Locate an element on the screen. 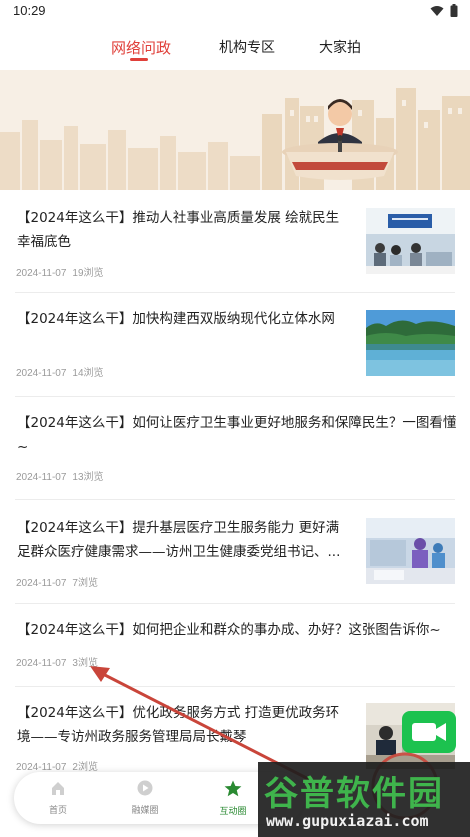  article-views: 13浏览 is located at coordinates (88, 477).